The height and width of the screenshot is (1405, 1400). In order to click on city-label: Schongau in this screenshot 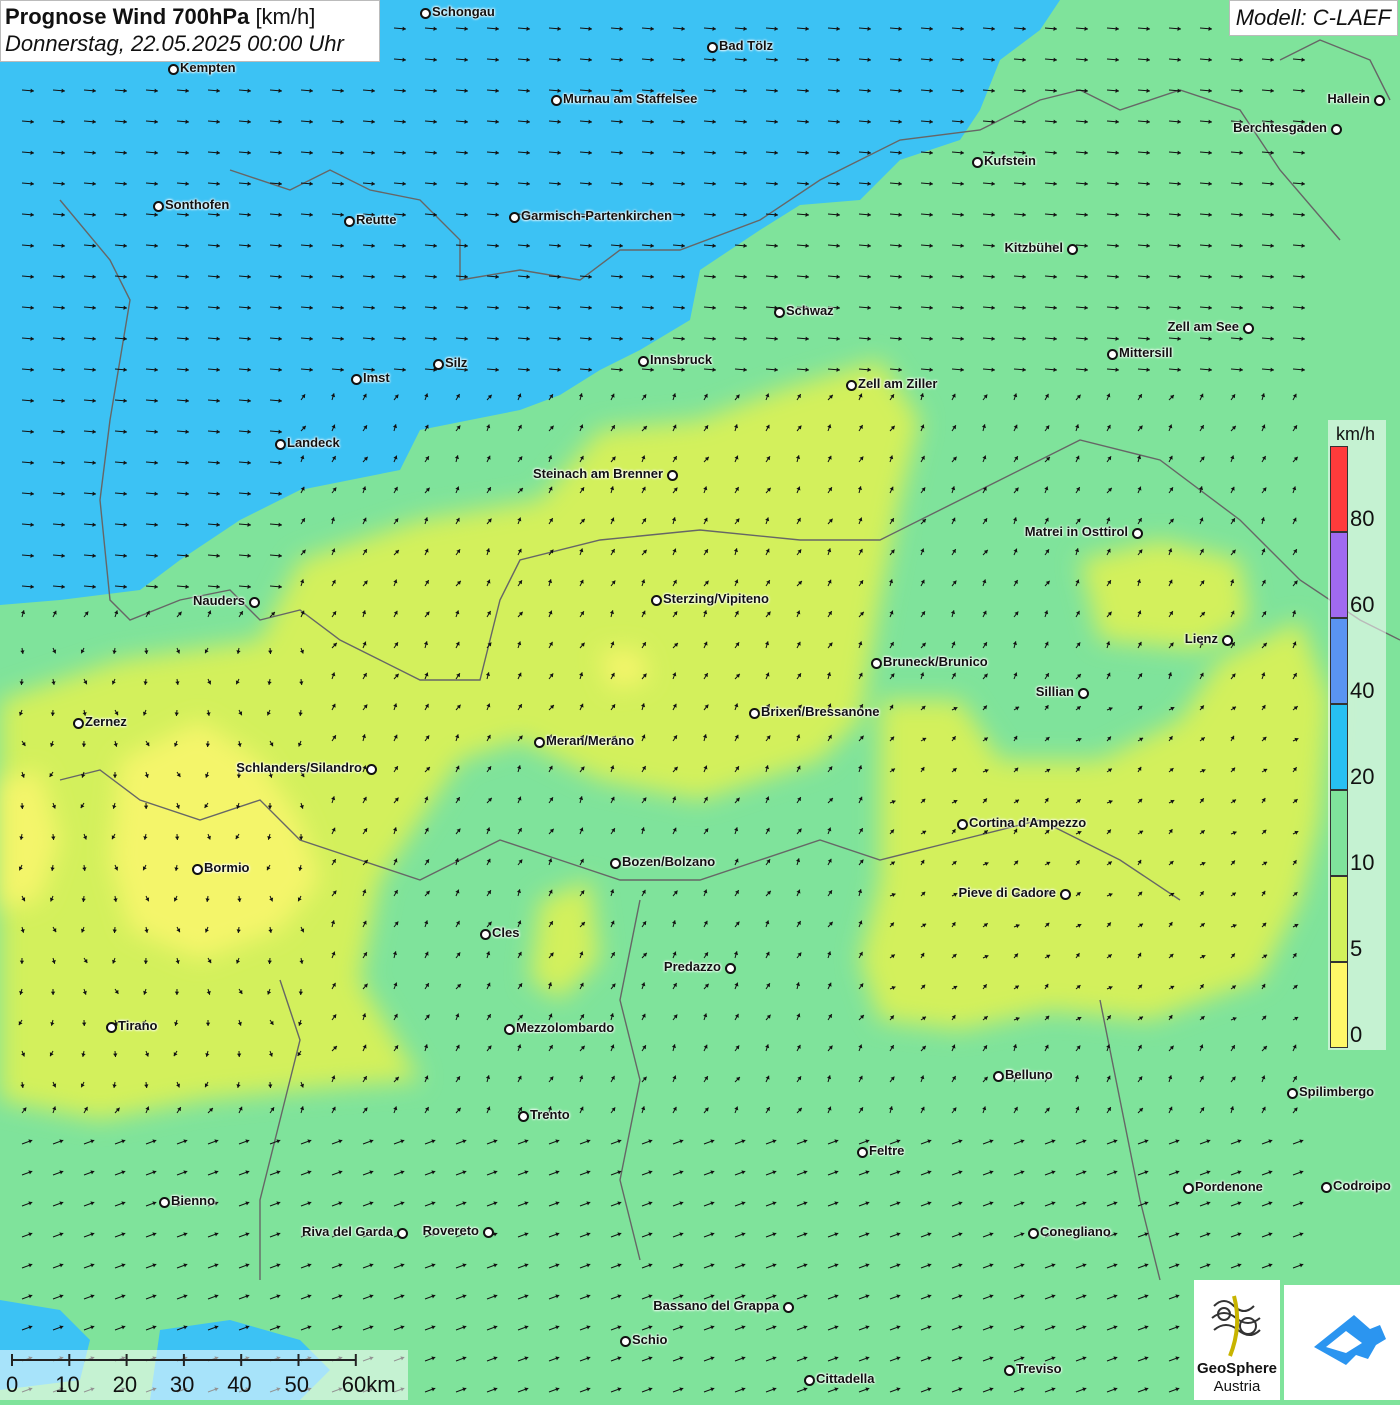, I will do `click(463, 11)`.